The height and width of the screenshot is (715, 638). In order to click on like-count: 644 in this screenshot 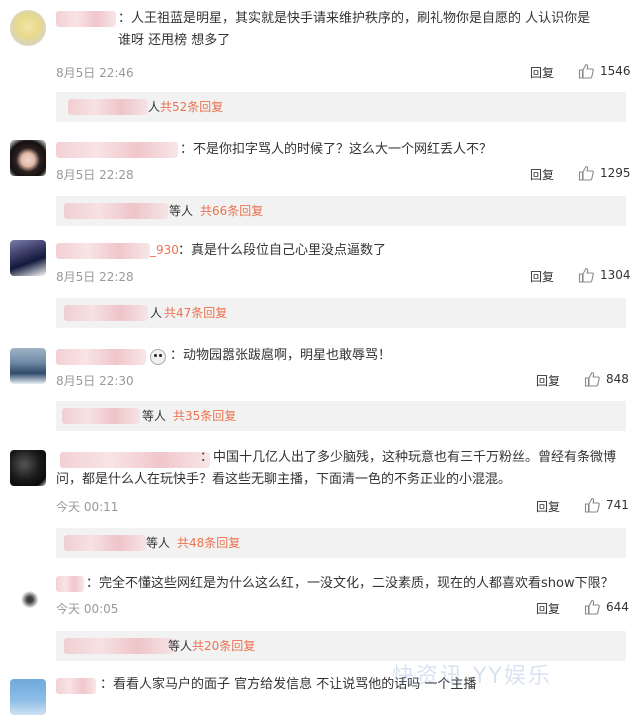, I will do `click(617, 607)`.